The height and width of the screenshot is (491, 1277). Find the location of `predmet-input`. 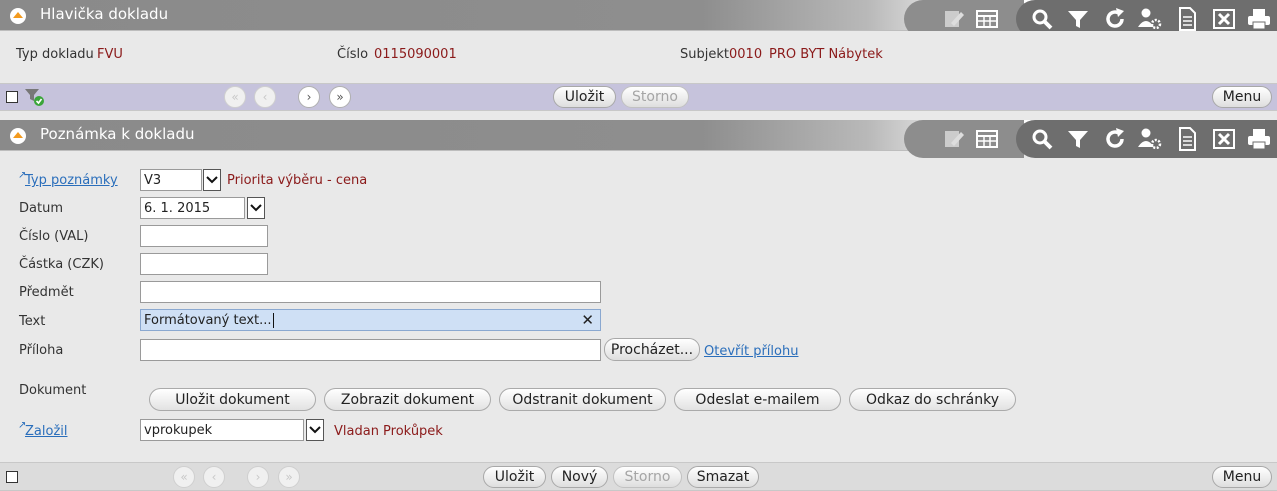

predmet-input is located at coordinates (370, 292).